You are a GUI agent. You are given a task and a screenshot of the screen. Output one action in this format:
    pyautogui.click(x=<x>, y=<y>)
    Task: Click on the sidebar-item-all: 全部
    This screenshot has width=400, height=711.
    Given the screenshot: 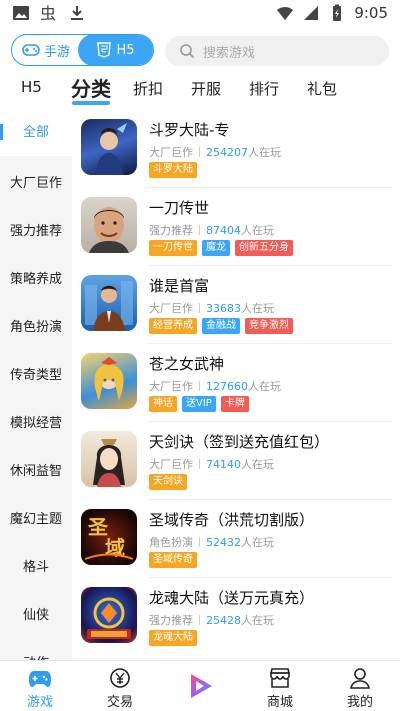 What is the action you would take?
    pyautogui.click(x=36, y=133)
    